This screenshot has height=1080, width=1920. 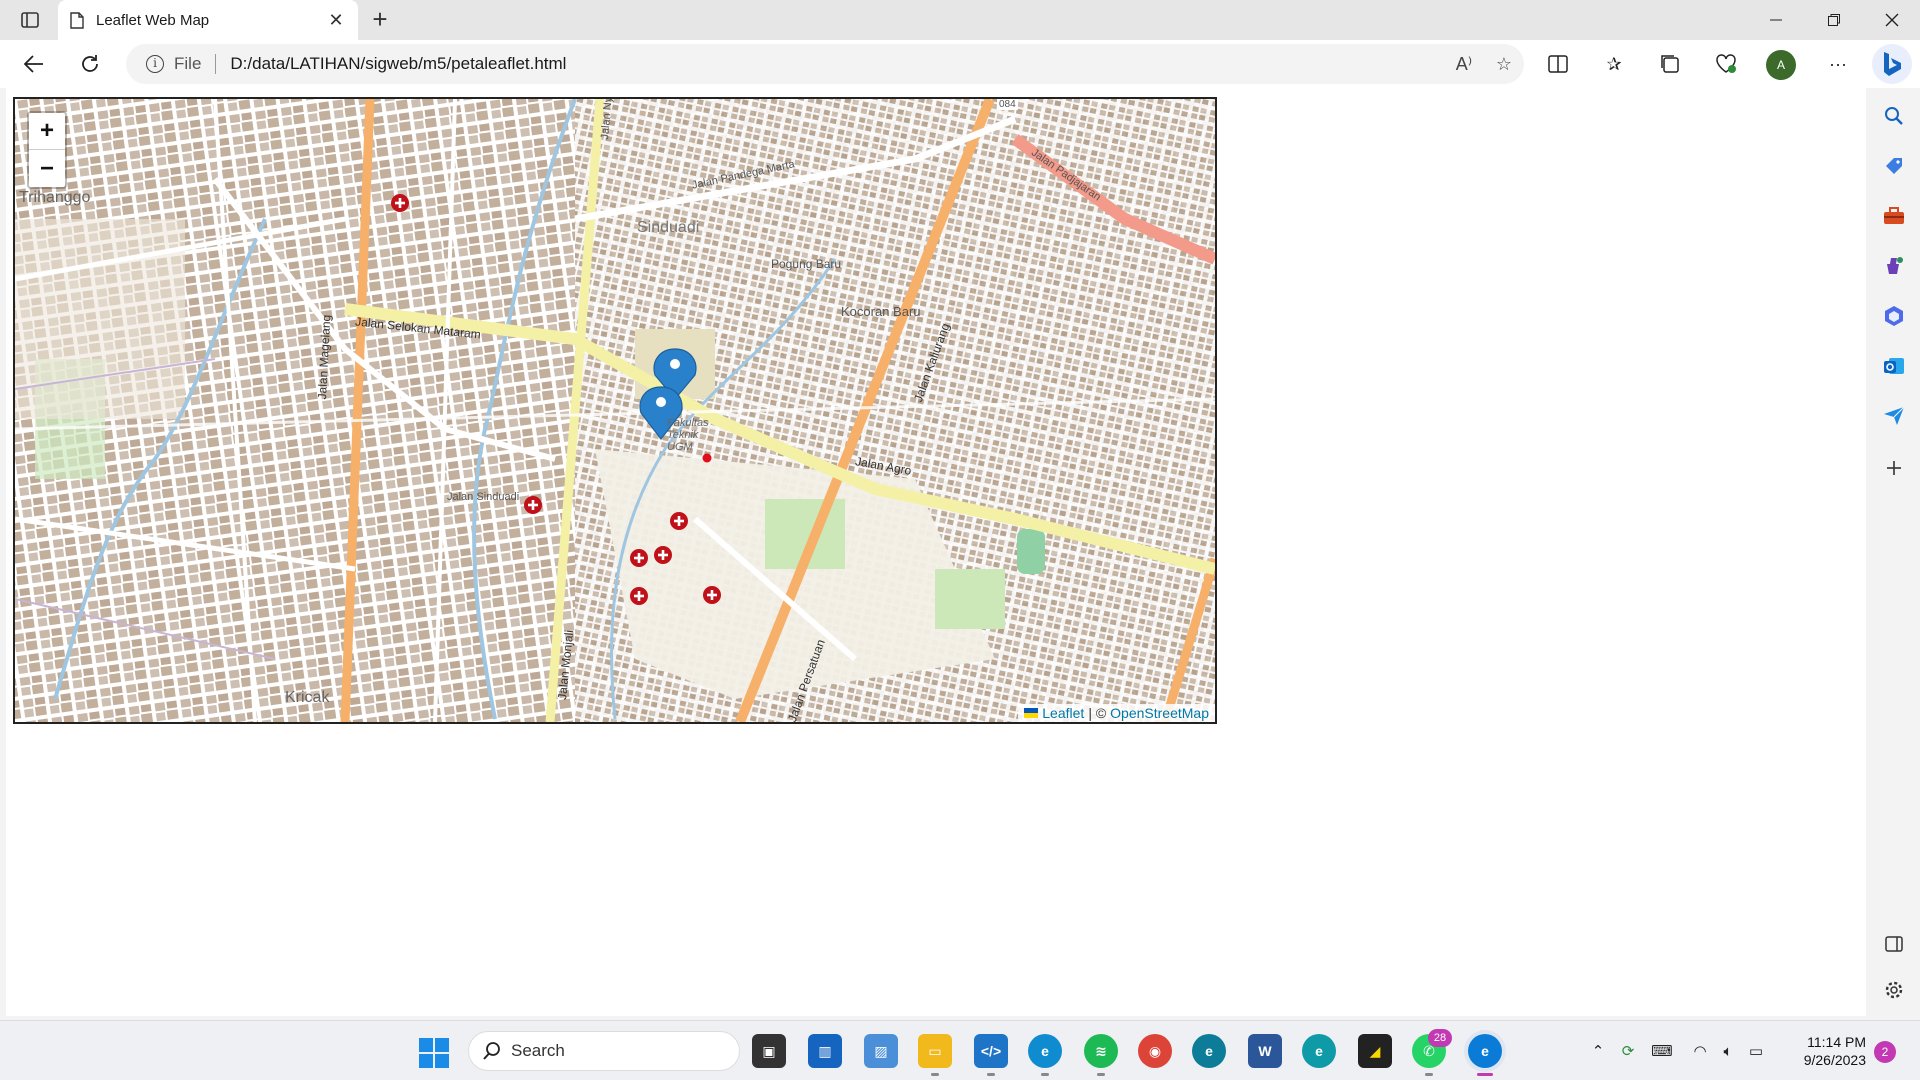 What do you see at coordinates (1894, 366) in the screenshot?
I see `sidebar-outlook-button` at bounding box center [1894, 366].